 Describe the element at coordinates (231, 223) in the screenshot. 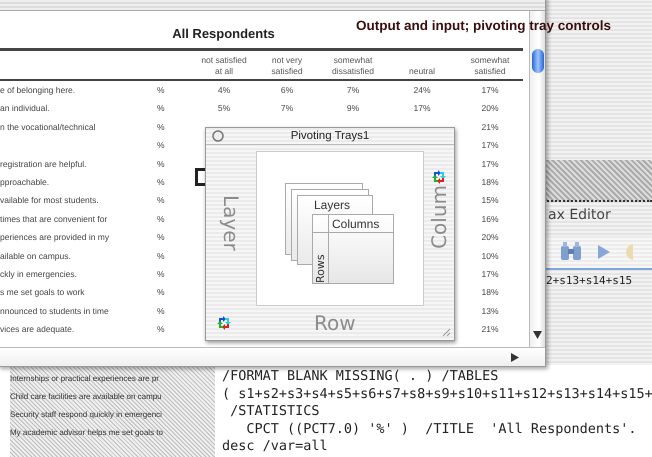

I see `layer-tray-label: Layer` at that location.